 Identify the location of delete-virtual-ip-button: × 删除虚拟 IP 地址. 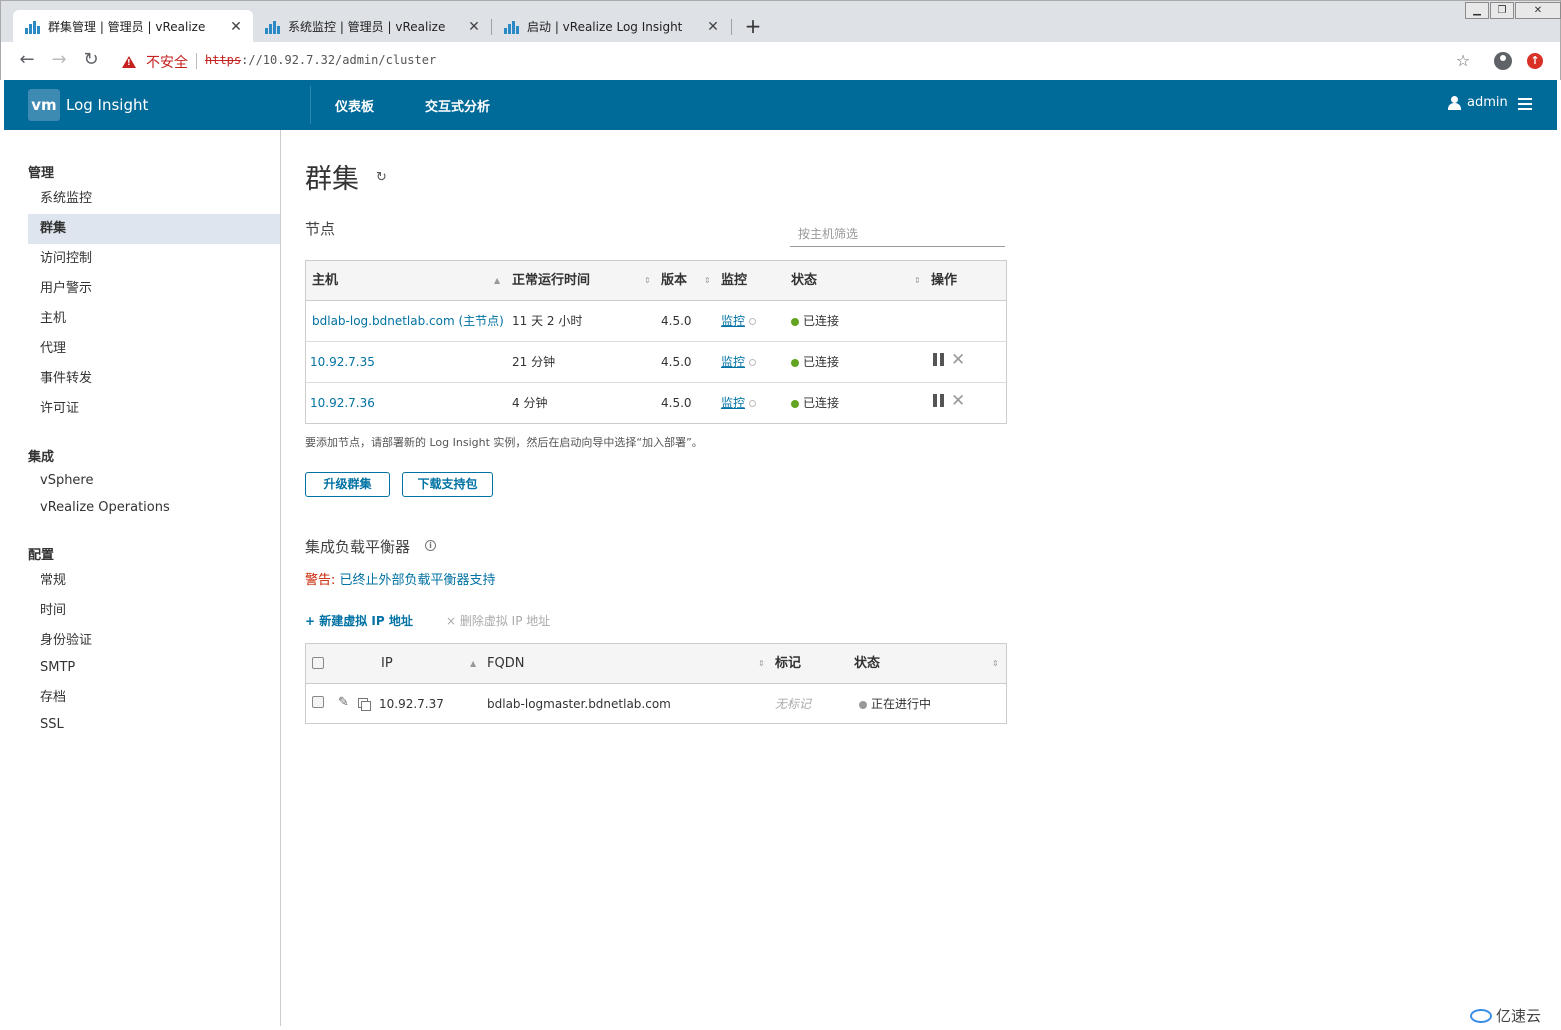
(498, 620).